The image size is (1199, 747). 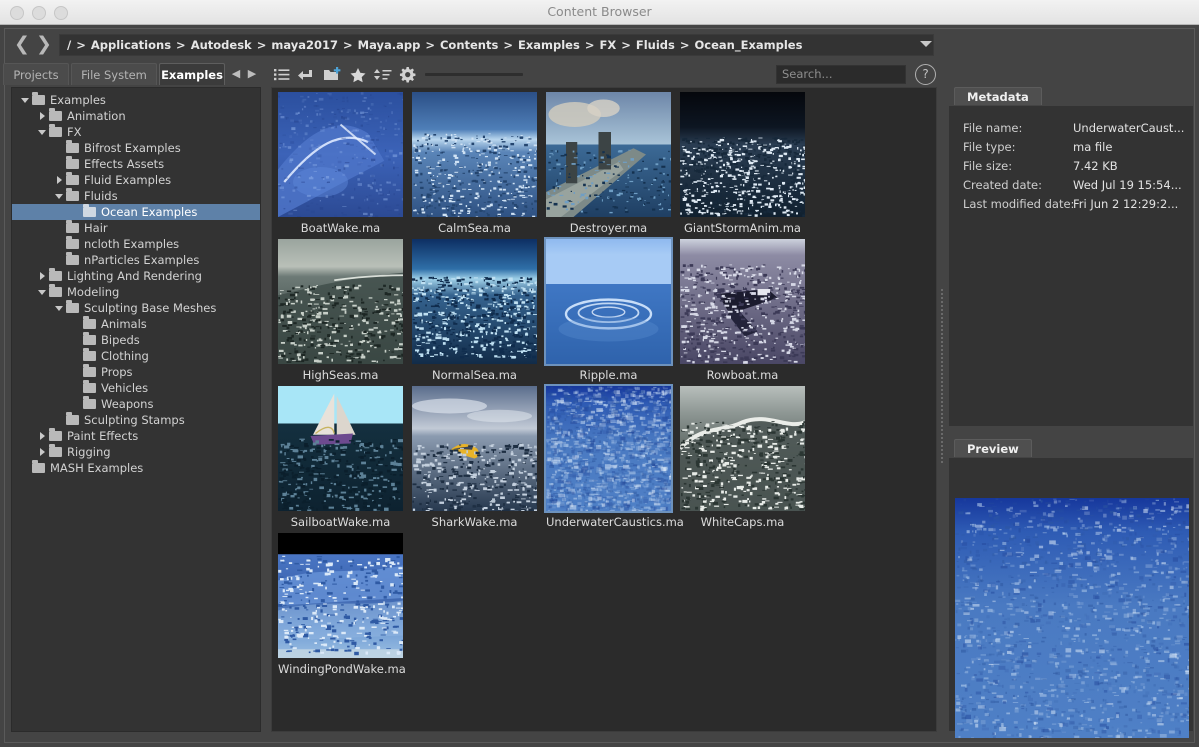 I want to click on tree-item-sculpting-base-meshes: Sculpting Base Meshes, so click(x=136, y=308).